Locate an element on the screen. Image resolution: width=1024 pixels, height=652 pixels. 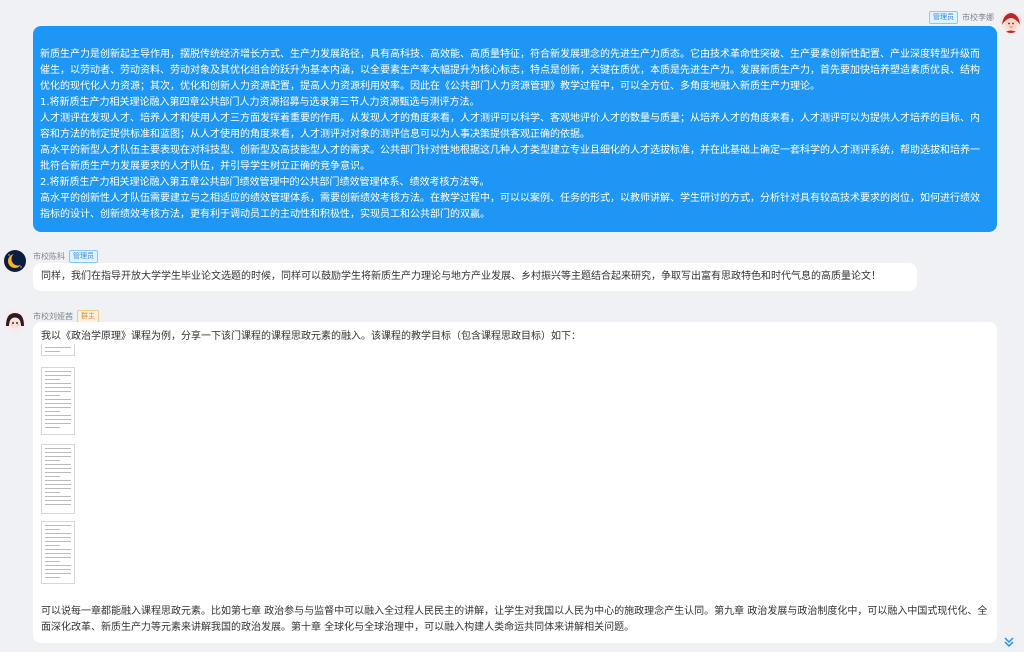
message-header: 市校陈科 管理员 is located at coordinates (65, 256).